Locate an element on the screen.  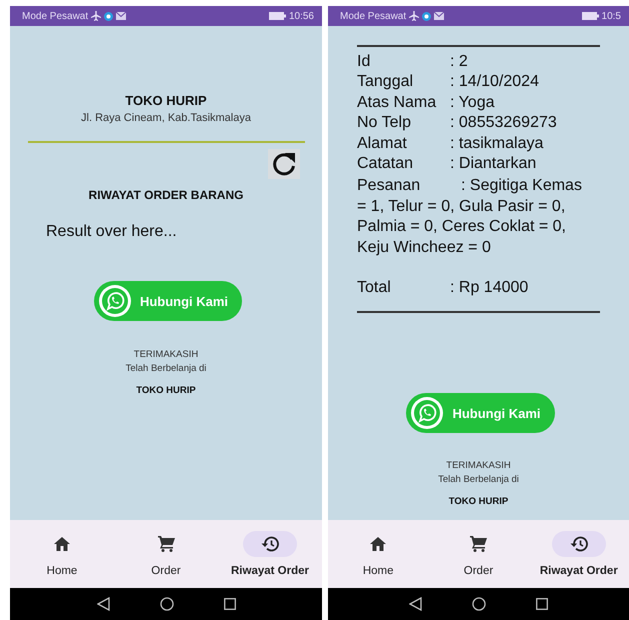
receipt-label: Atas Nama is located at coordinates (397, 102).